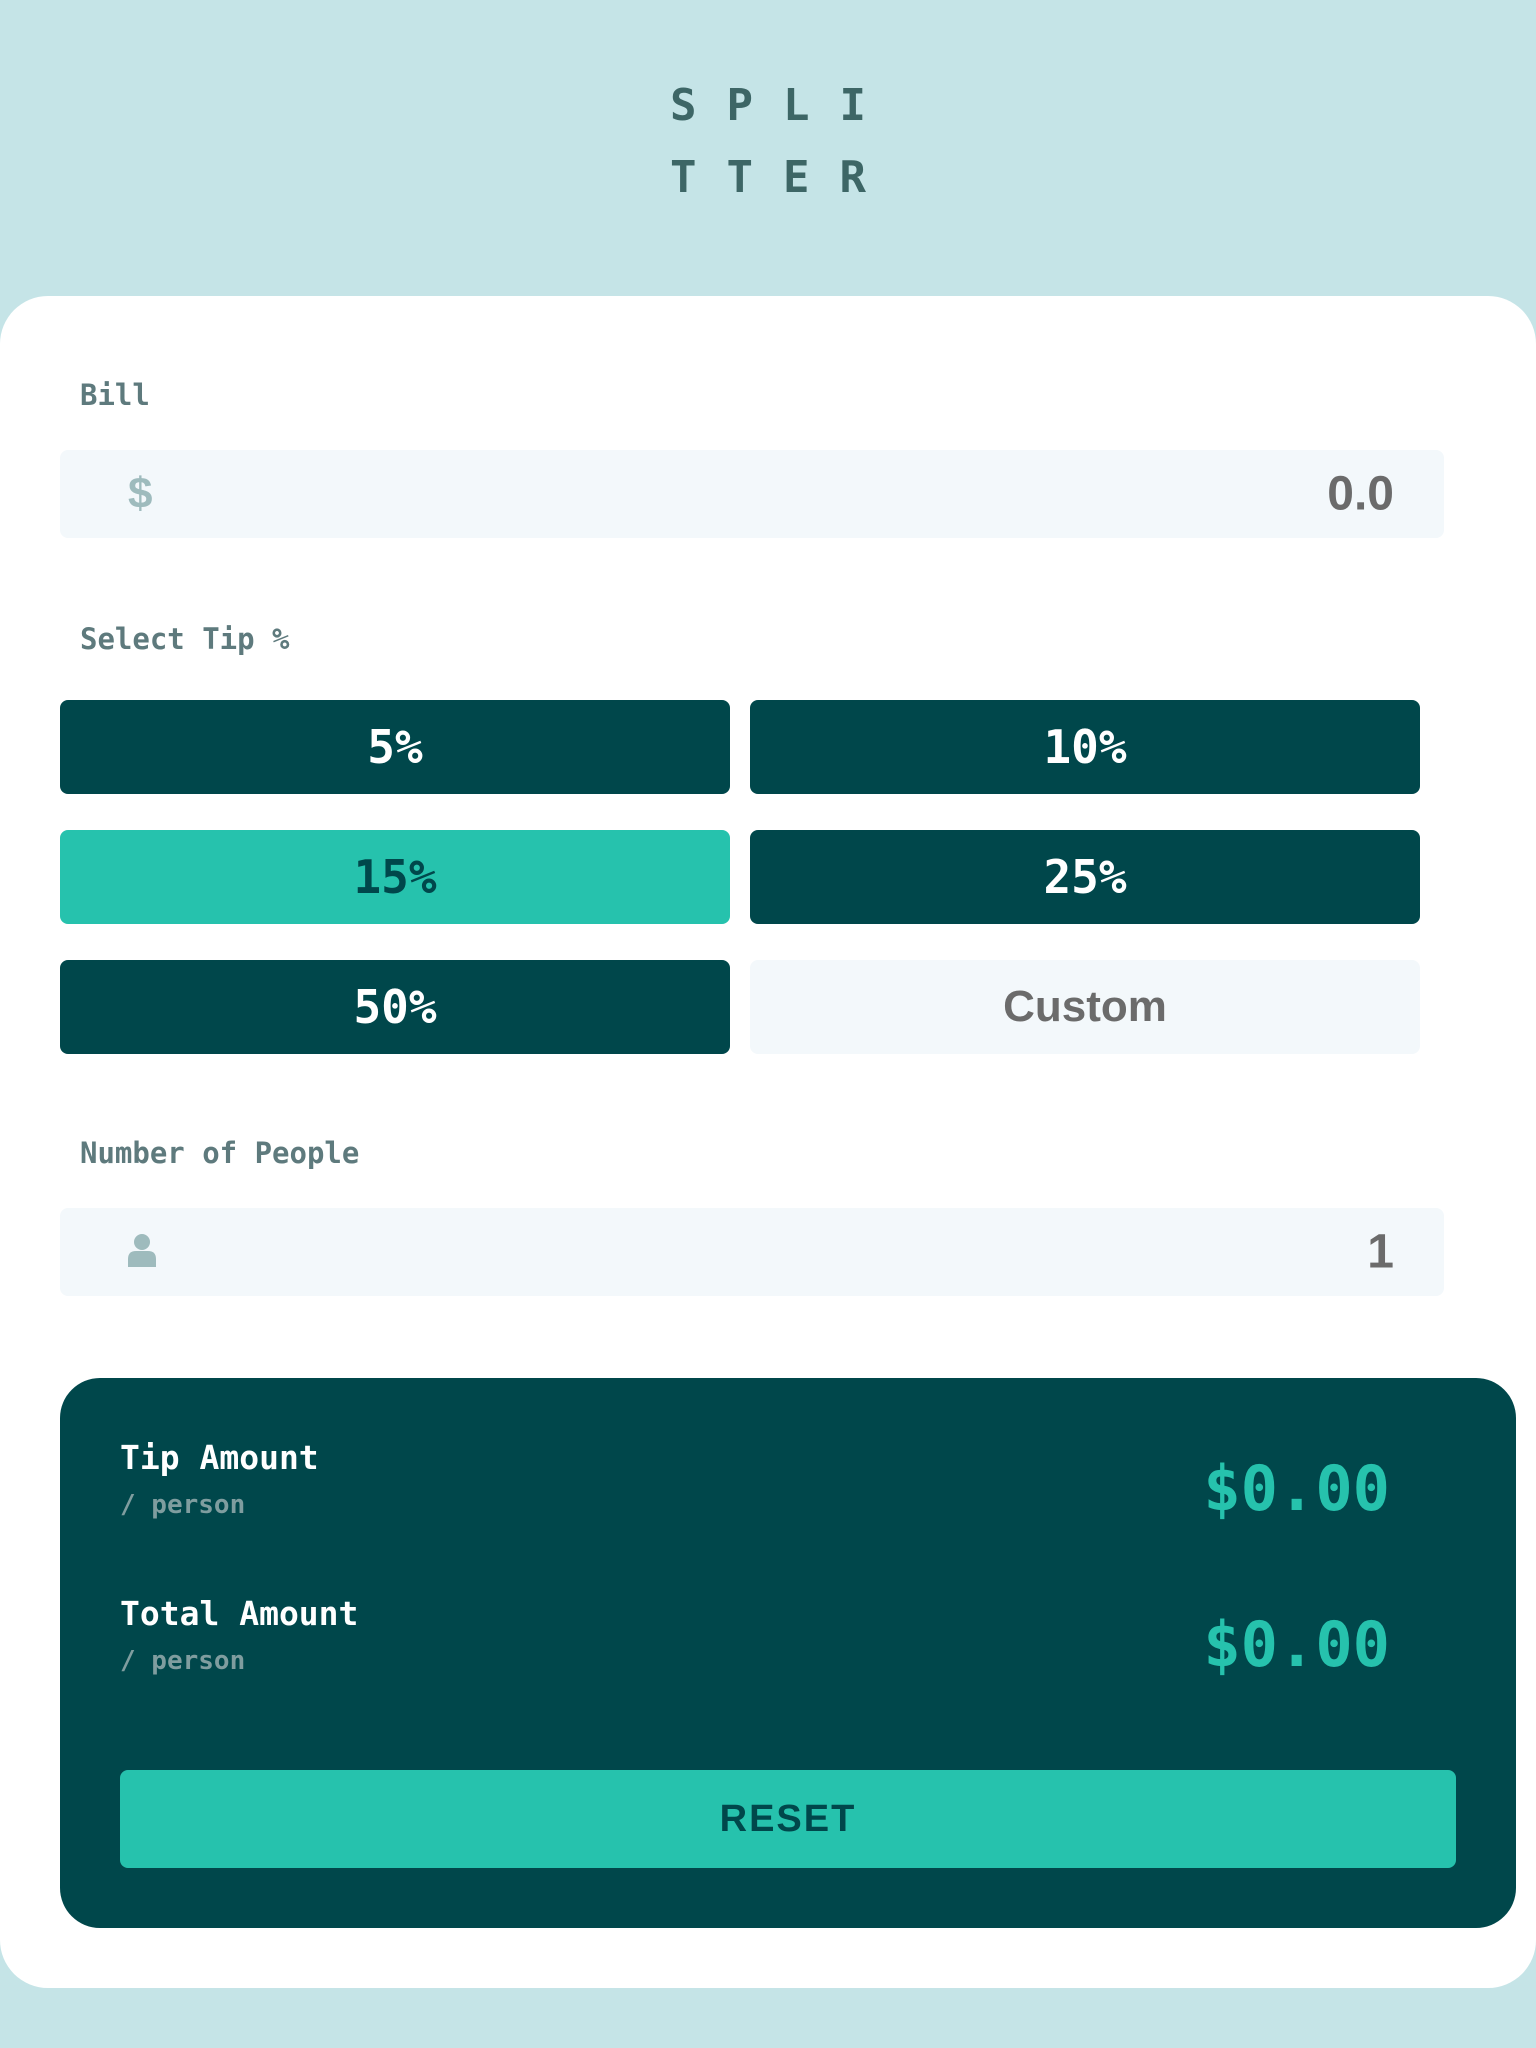 The height and width of the screenshot is (2048, 1536). I want to click on total-amount-title: Total Amount, so click(239, 1613).